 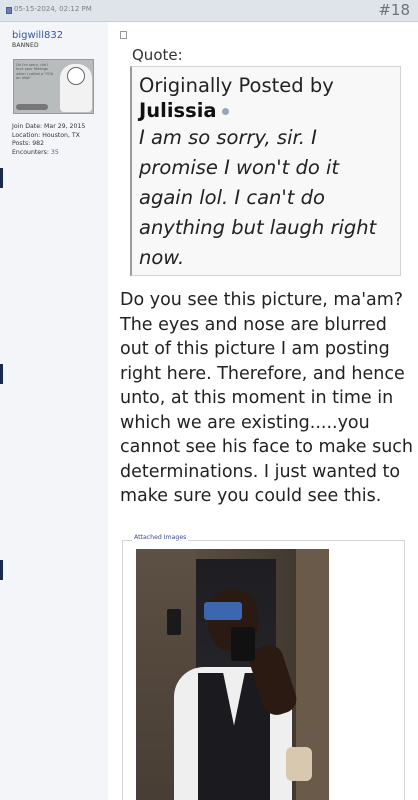 I want to click on post-number-link: #18, so click(x=394, y=10).